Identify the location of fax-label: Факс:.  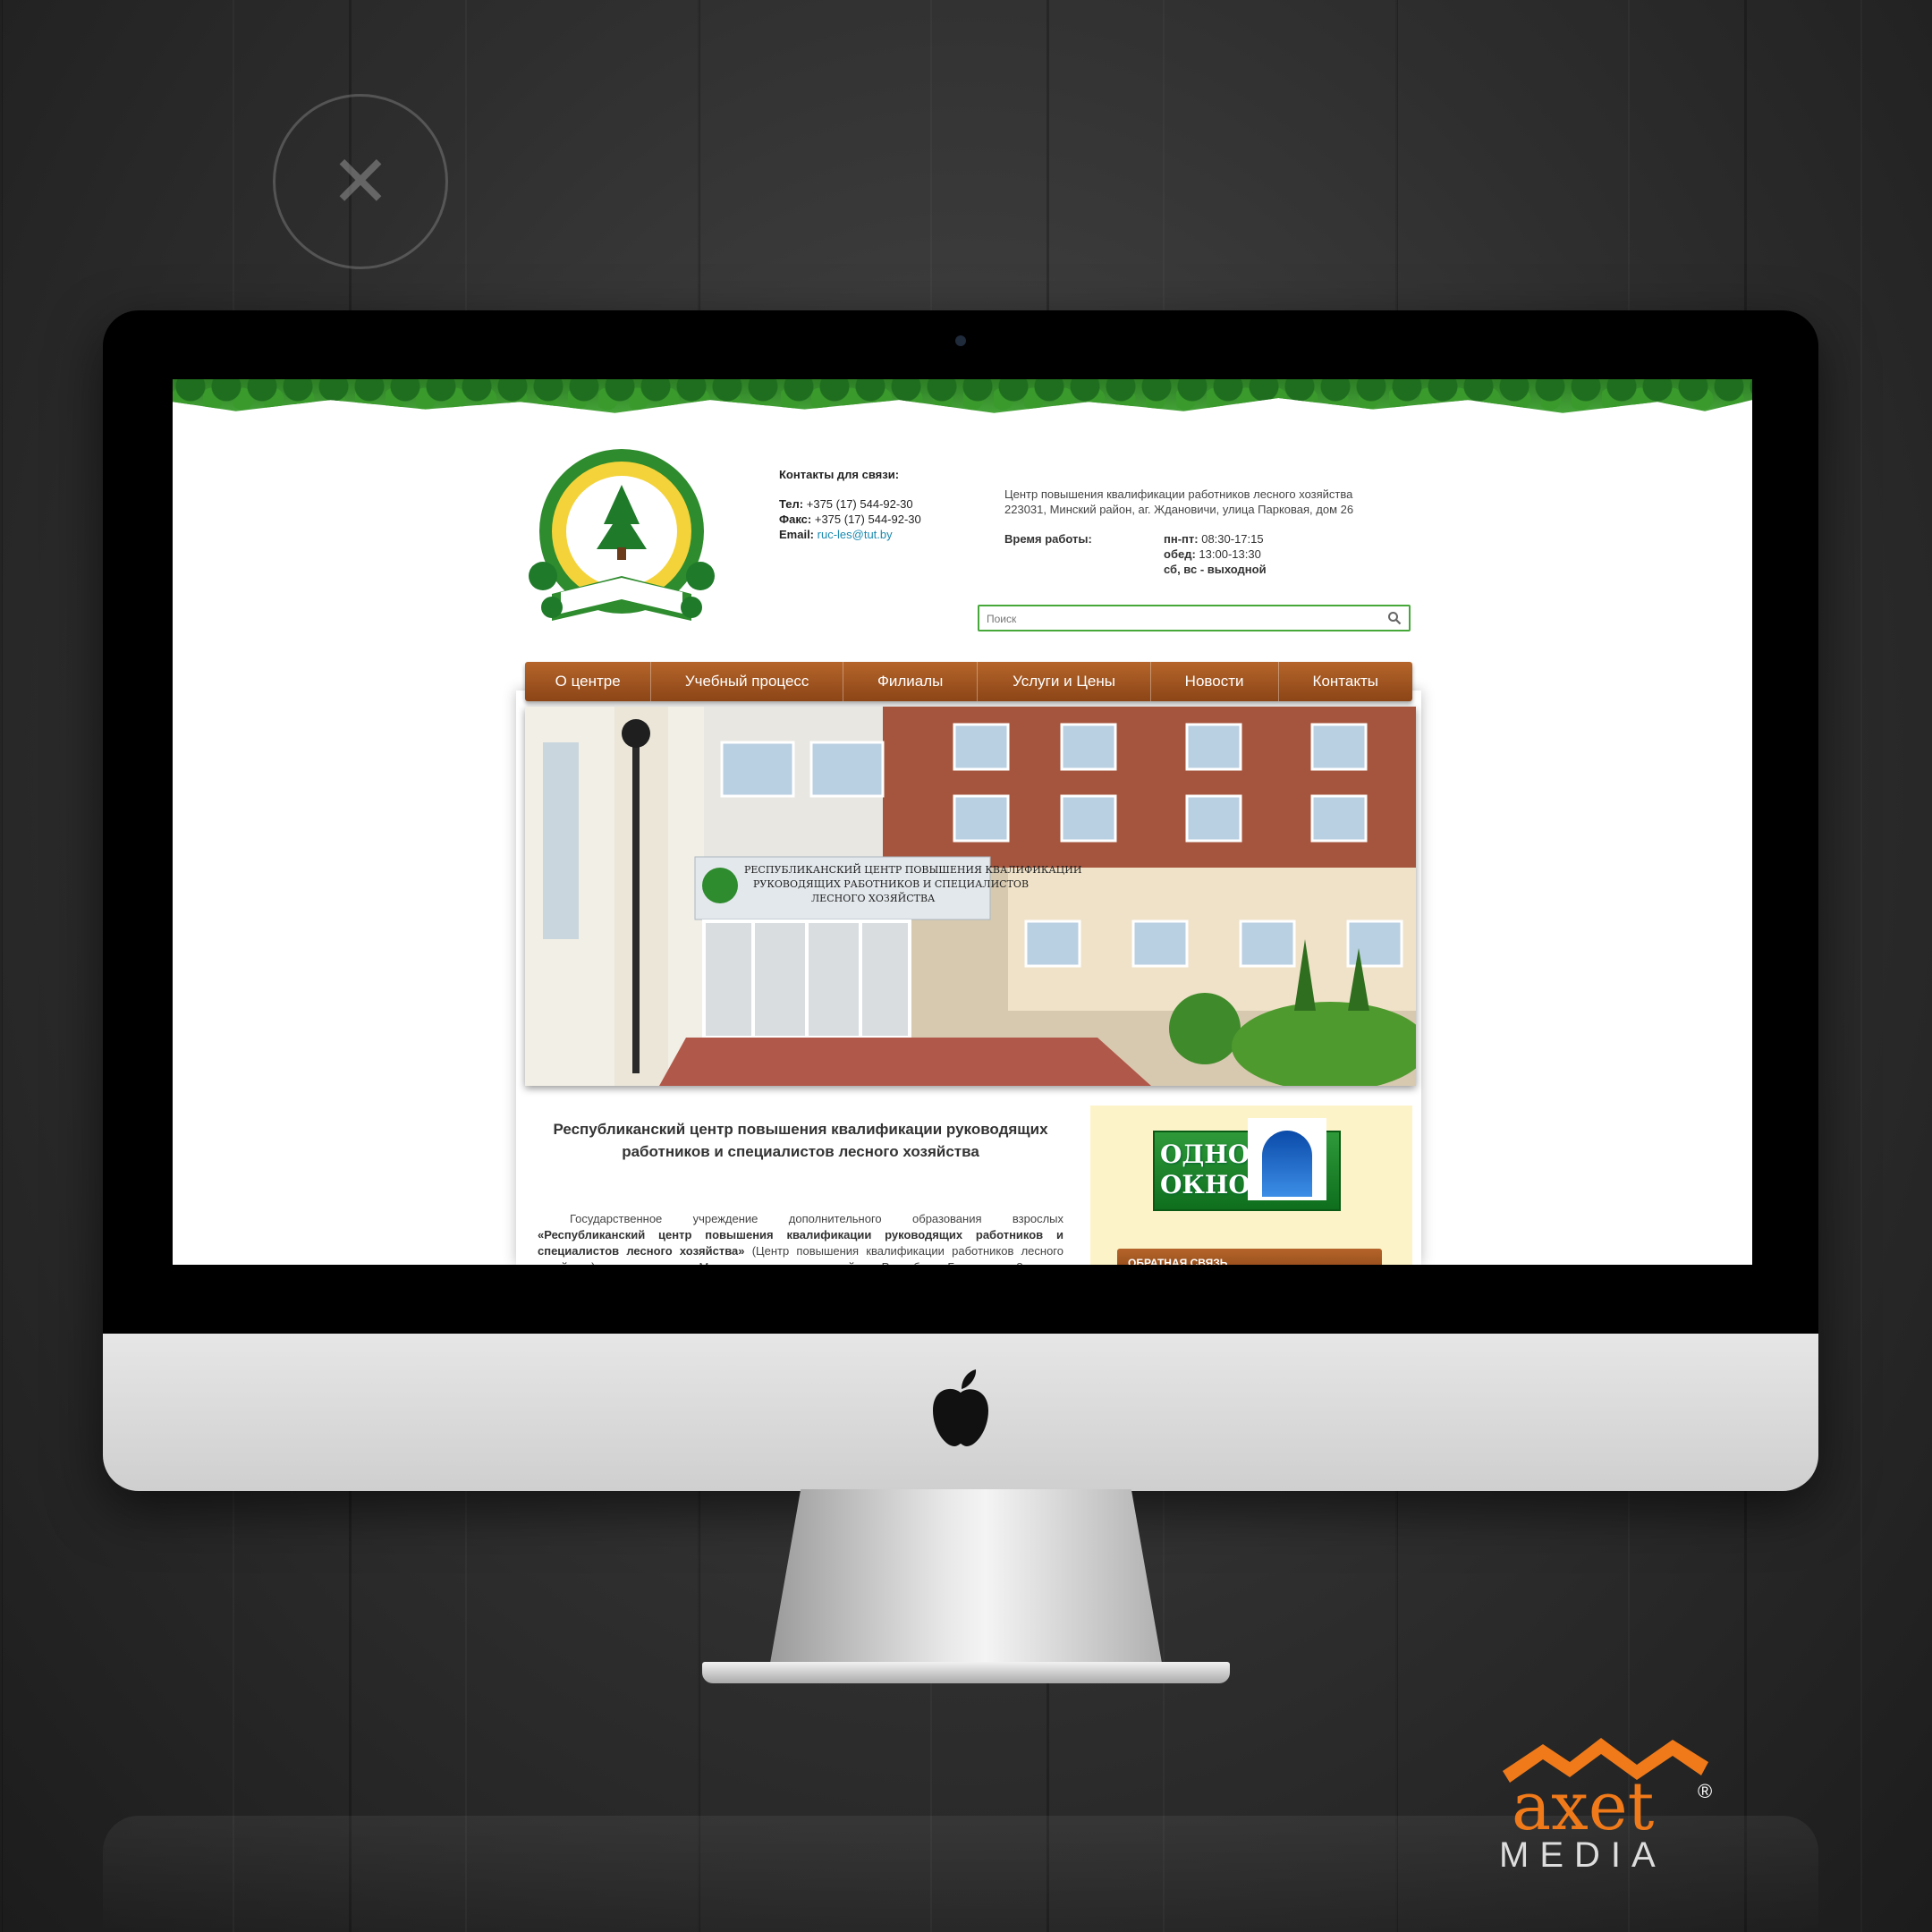
(795, 519).